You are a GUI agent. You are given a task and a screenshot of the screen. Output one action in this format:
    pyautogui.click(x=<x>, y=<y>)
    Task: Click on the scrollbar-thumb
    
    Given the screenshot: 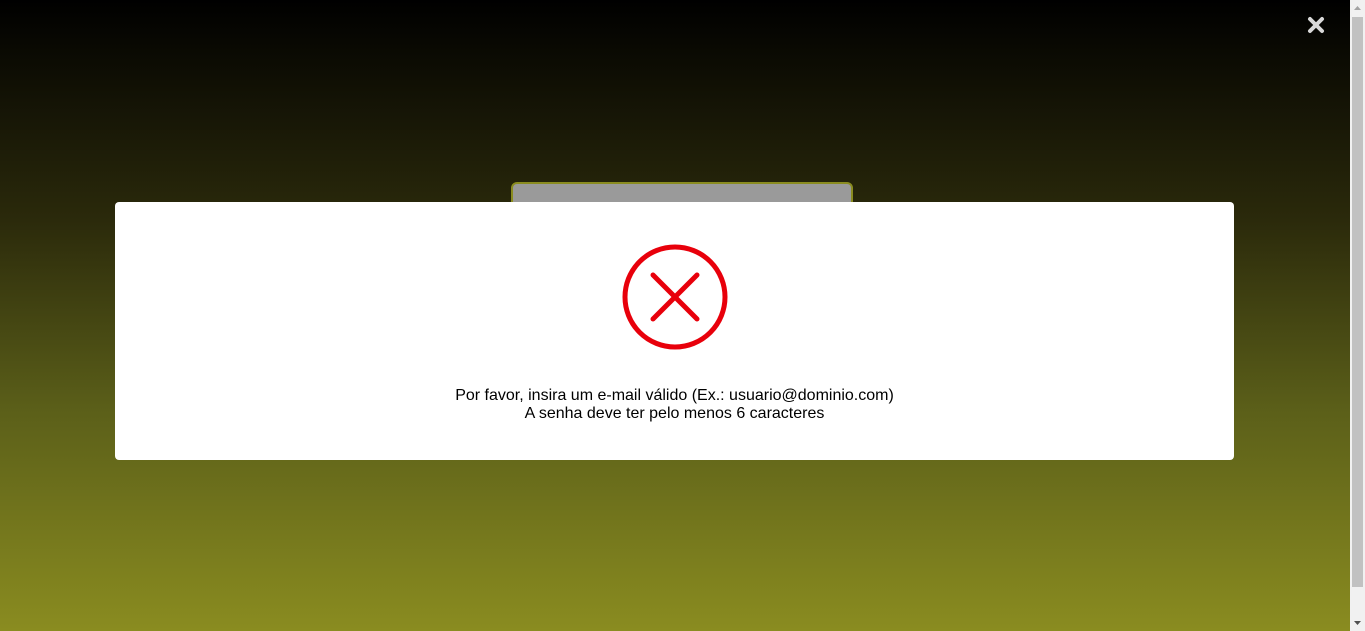 What is the action you would take?
    pyautogui.click(x=1357, y=302)
    